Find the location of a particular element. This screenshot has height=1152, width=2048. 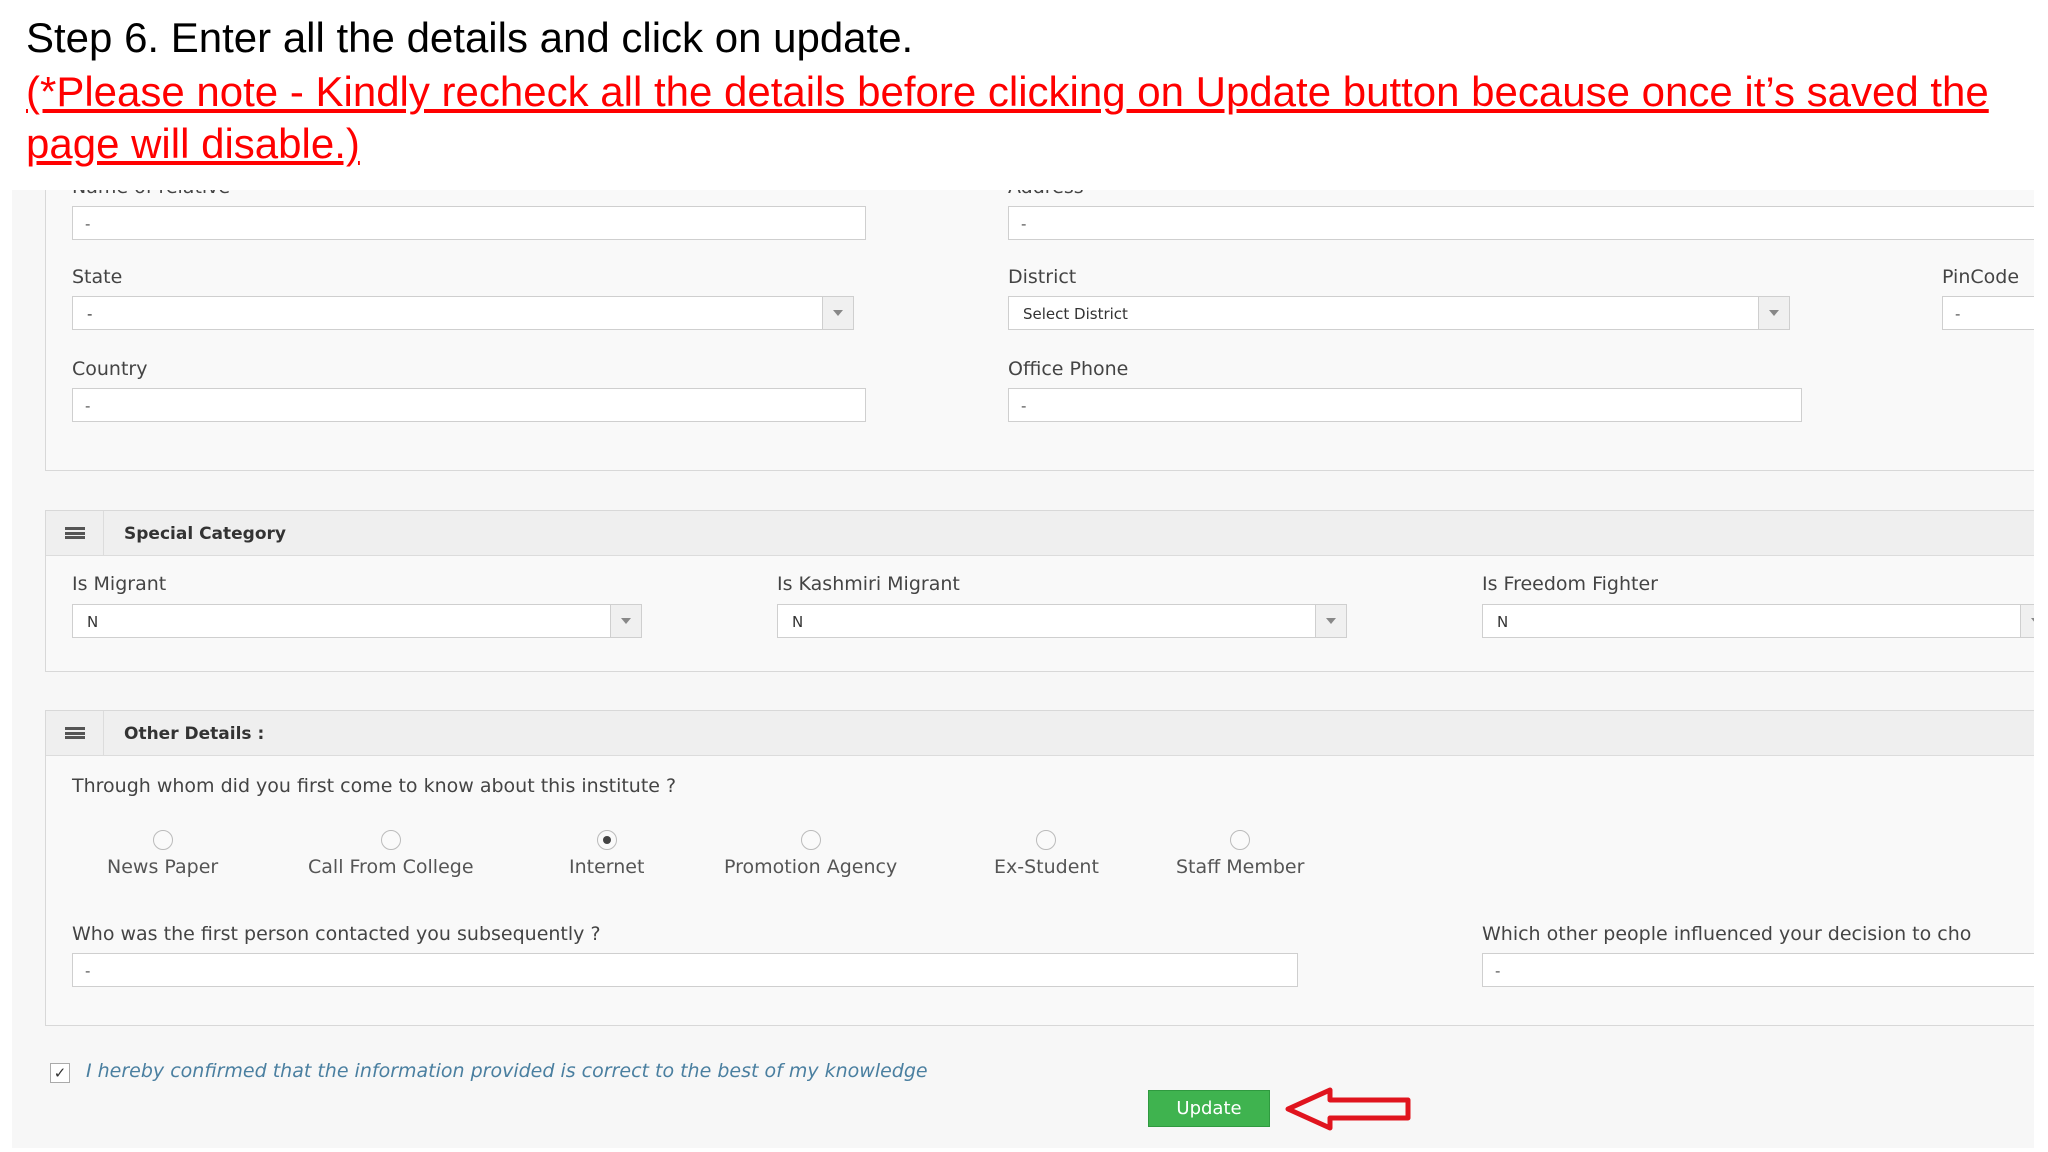

radio-news-paper: News Paper is located at coordinates (162, 854).